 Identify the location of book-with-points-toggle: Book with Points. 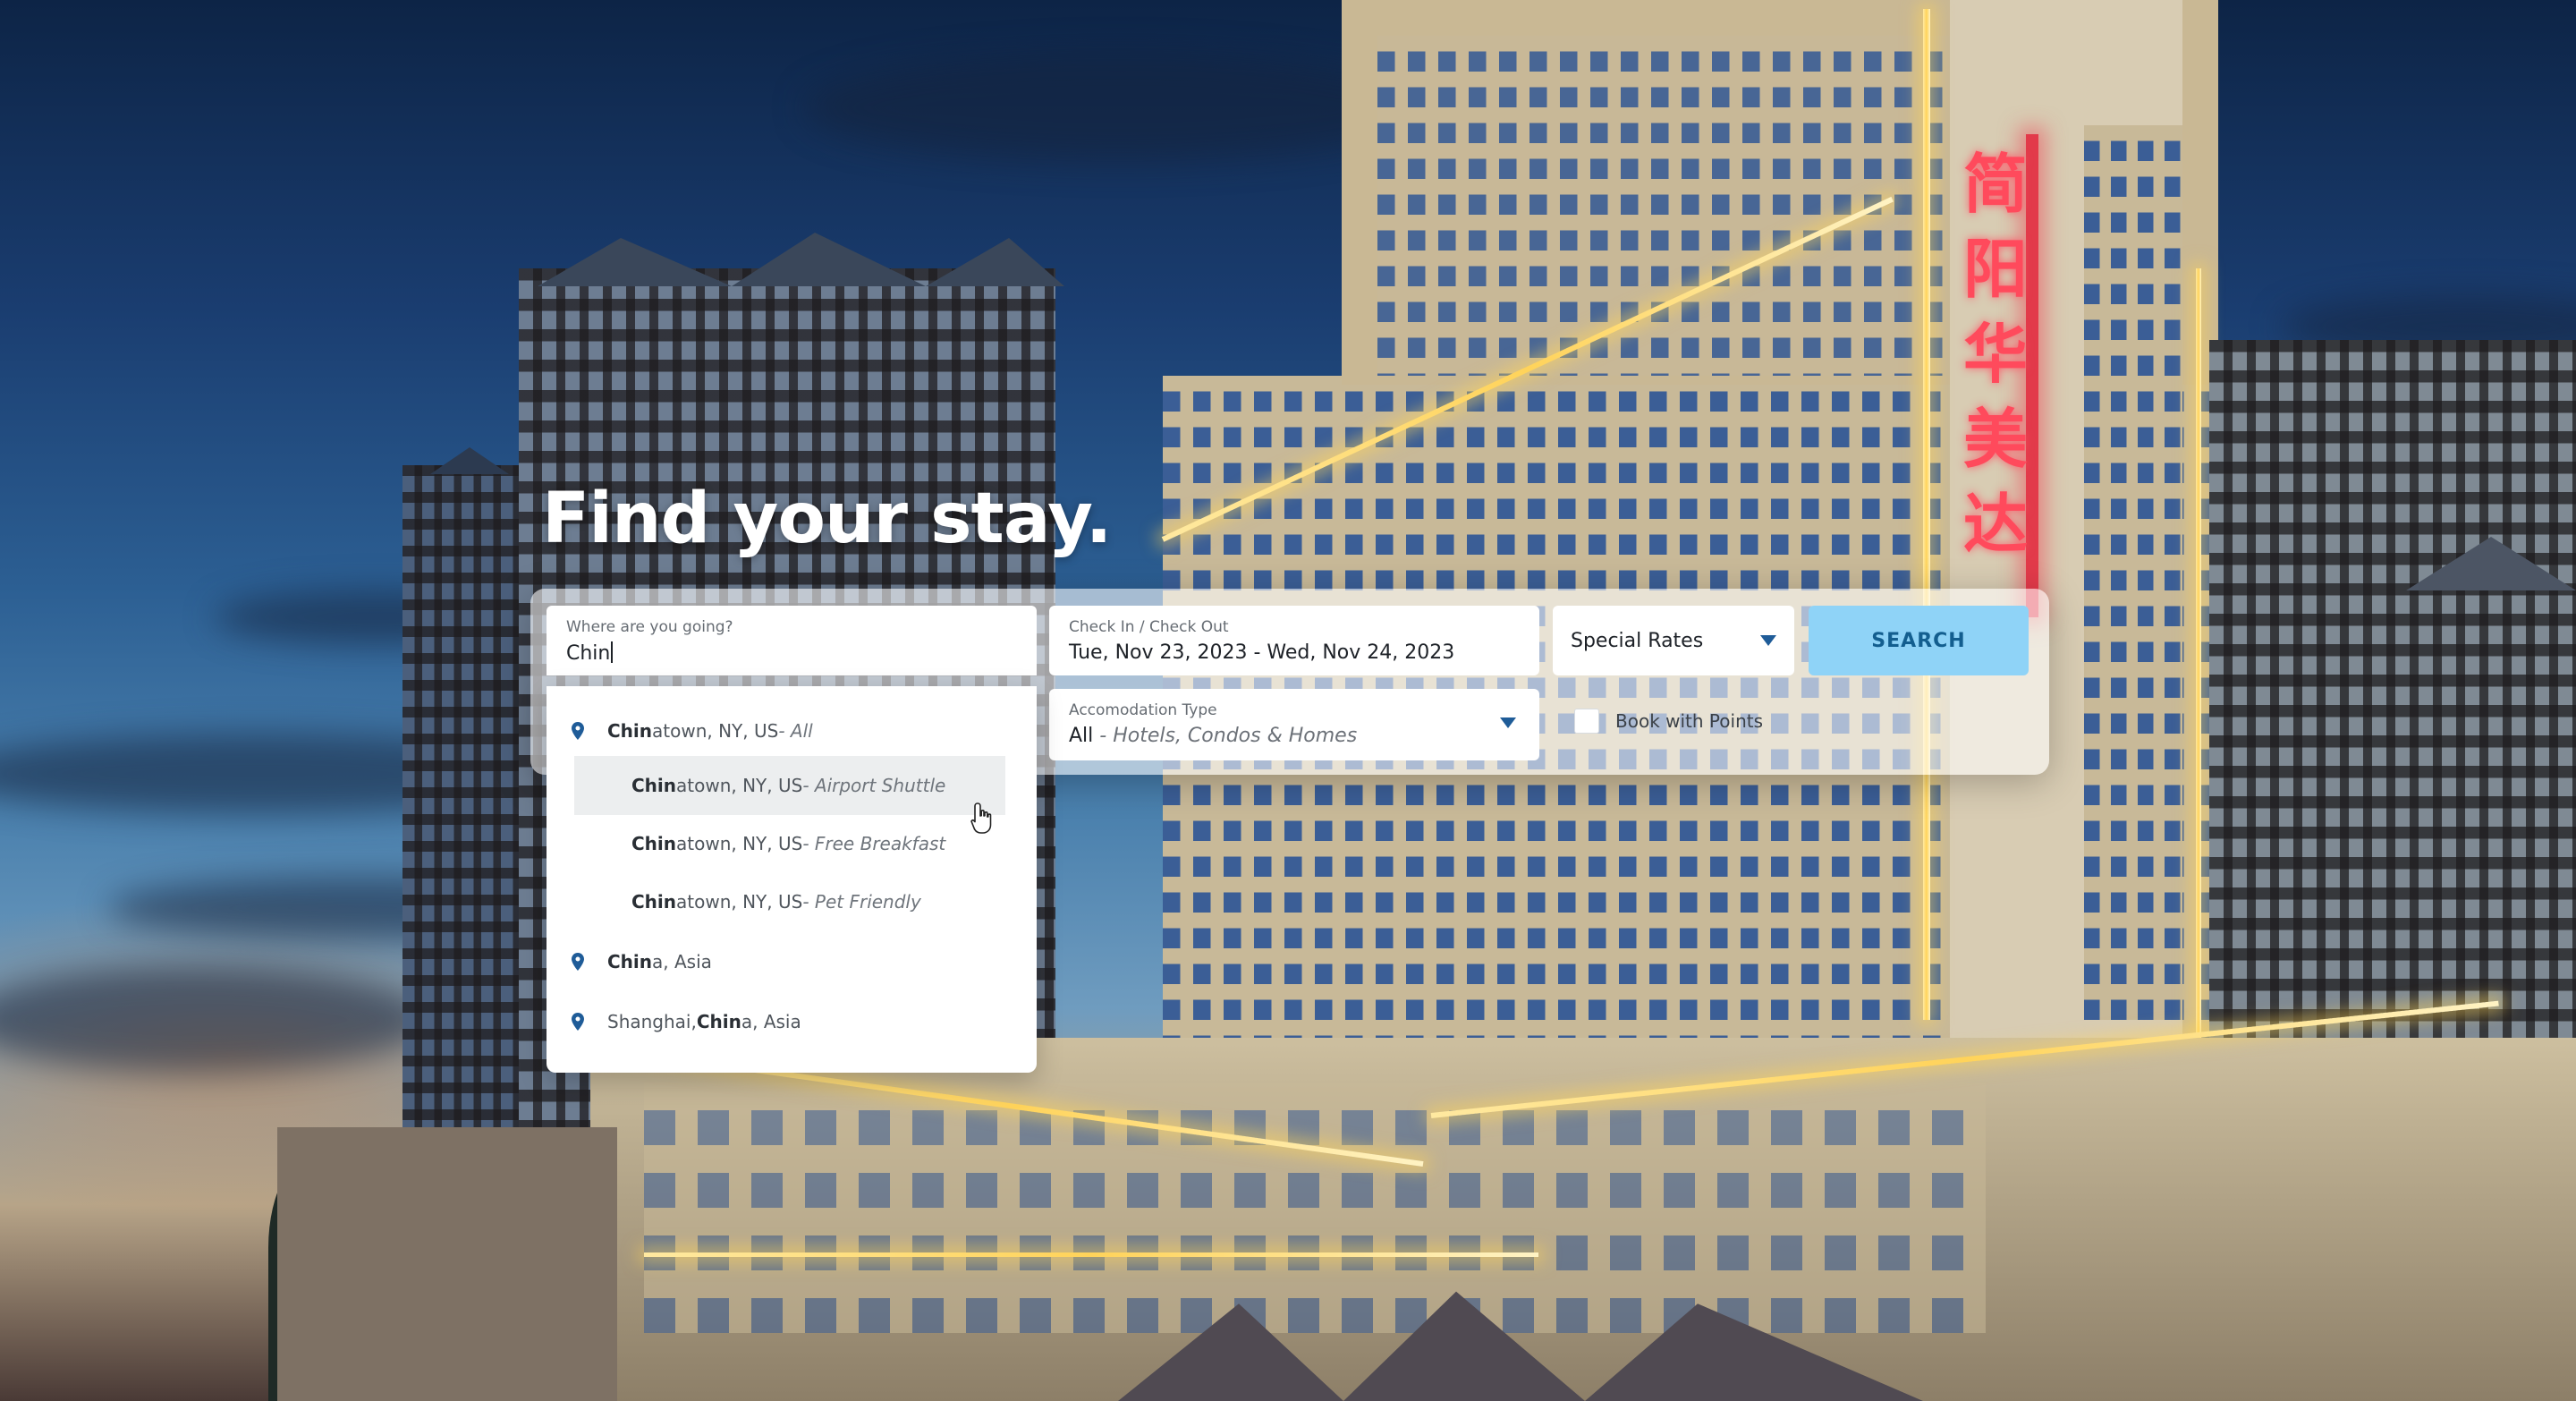
(1668, 721).